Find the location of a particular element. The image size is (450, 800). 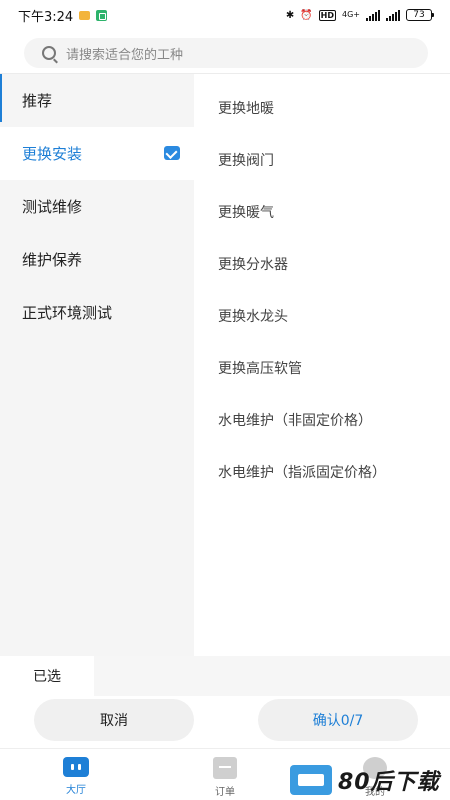

sub-item: 更换分水器 is located at coordinates (322, 264).